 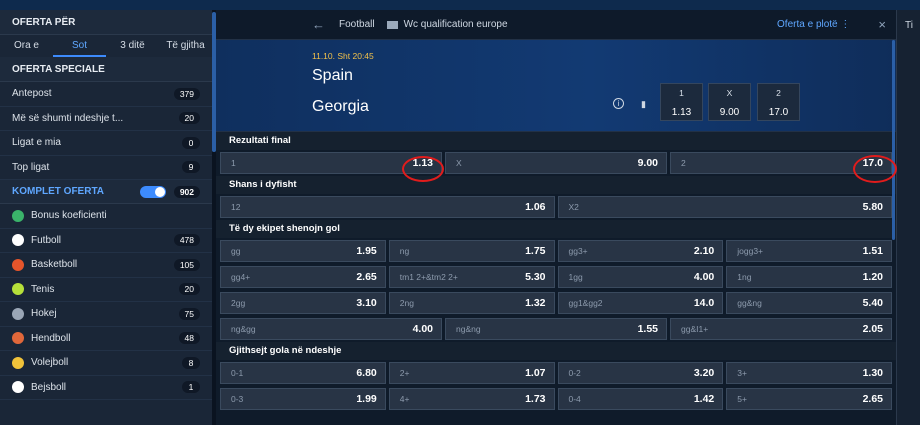 What do you see at coordinates (585, 303) in the screenshot?
I see `odd-key: gg1&gg2` at bounding box center [585, 303].